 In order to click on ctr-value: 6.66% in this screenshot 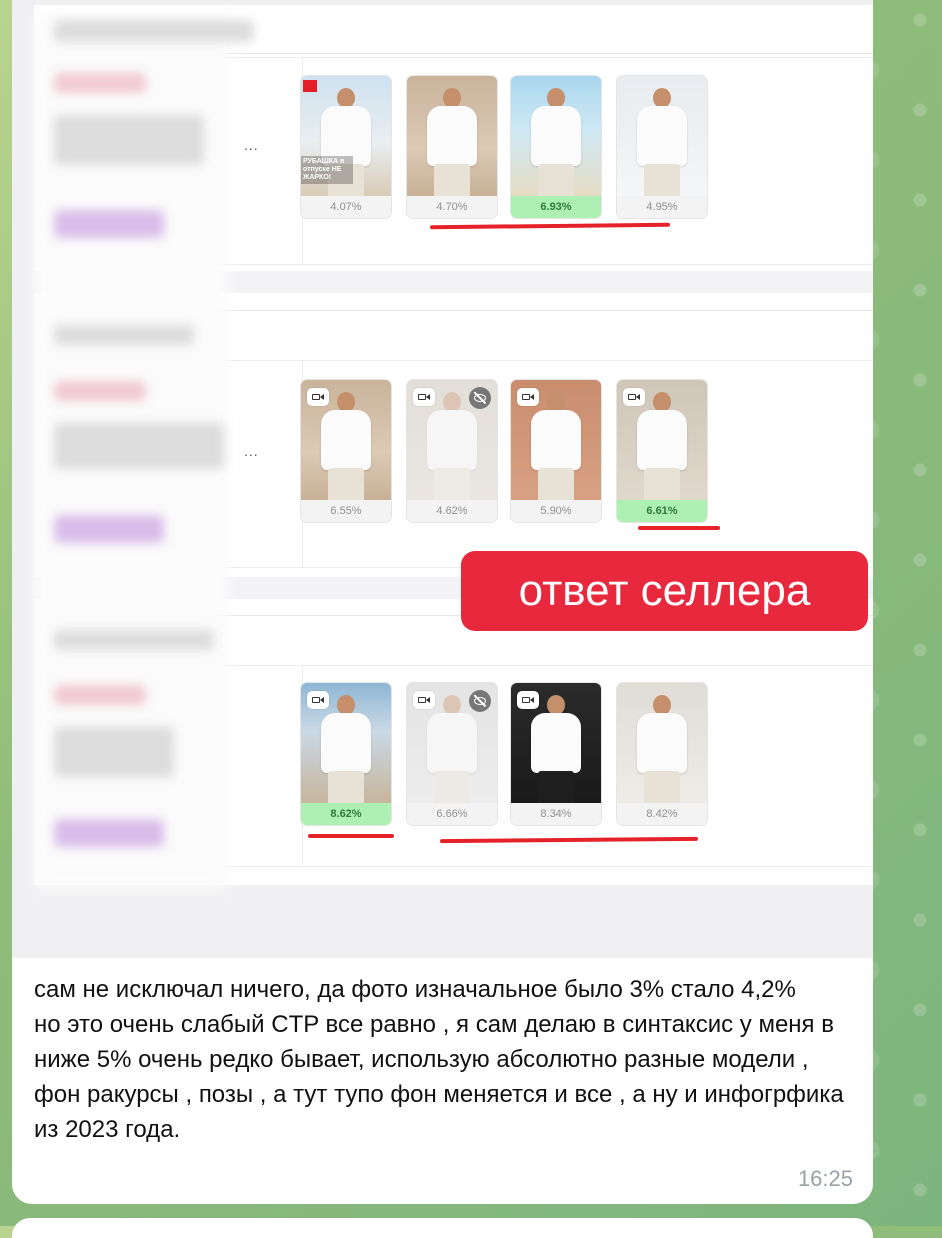, I will do `click(452, 814)`.